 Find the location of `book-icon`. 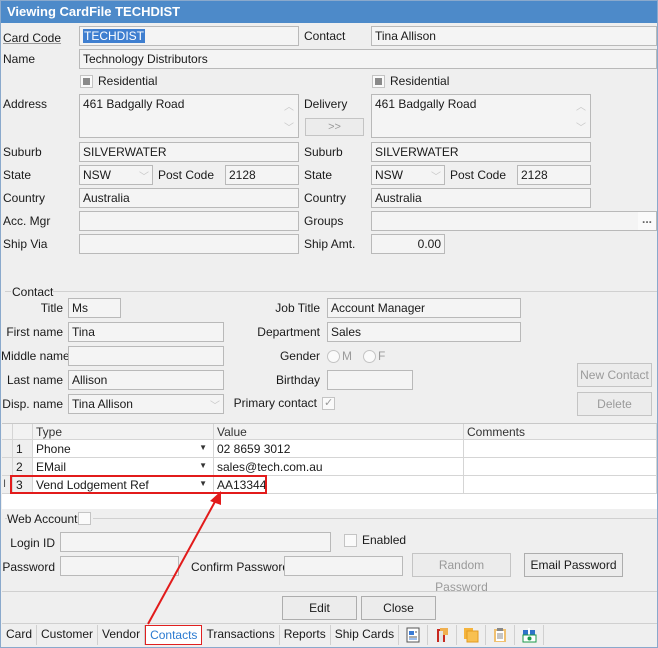

book-icon is located at coordinates (443, 635).